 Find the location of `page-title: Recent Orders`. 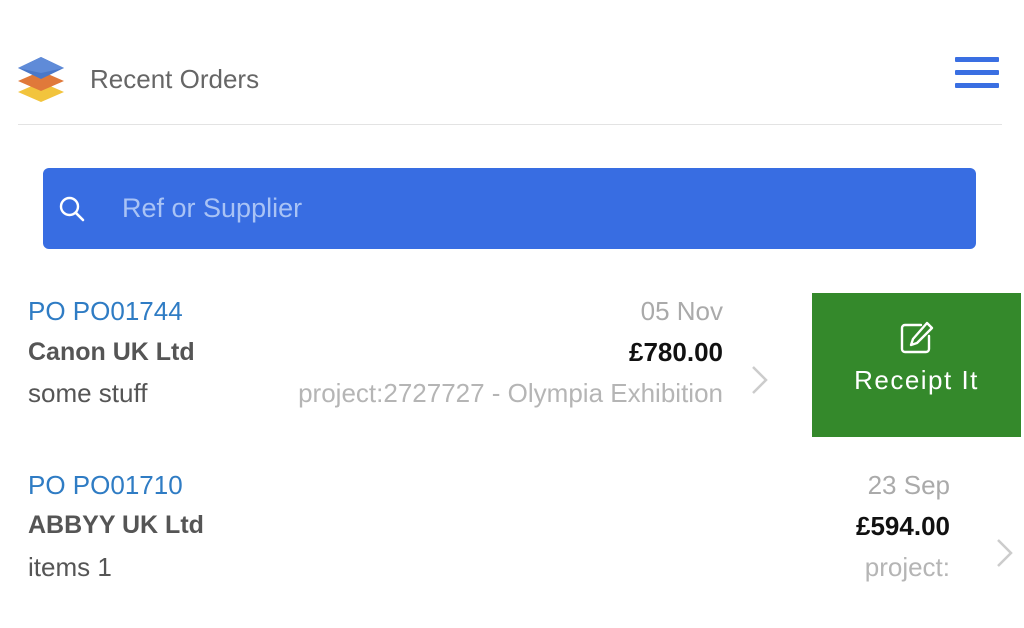

page-title: Recent Orders is located at coordinates (175, 79).